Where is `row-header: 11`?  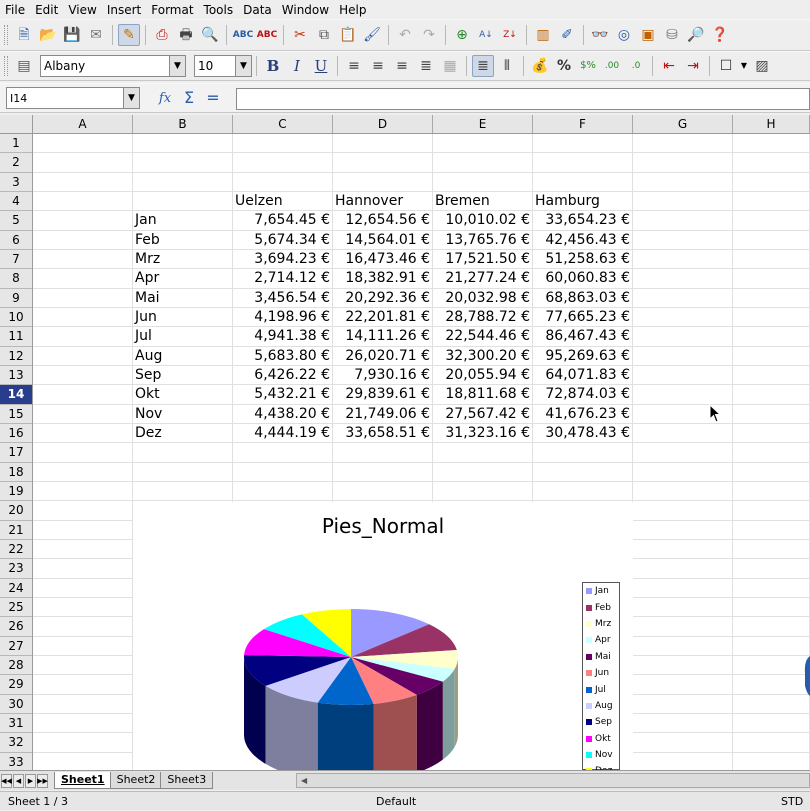
row-header: 11 is located at coordinates (16, 337).